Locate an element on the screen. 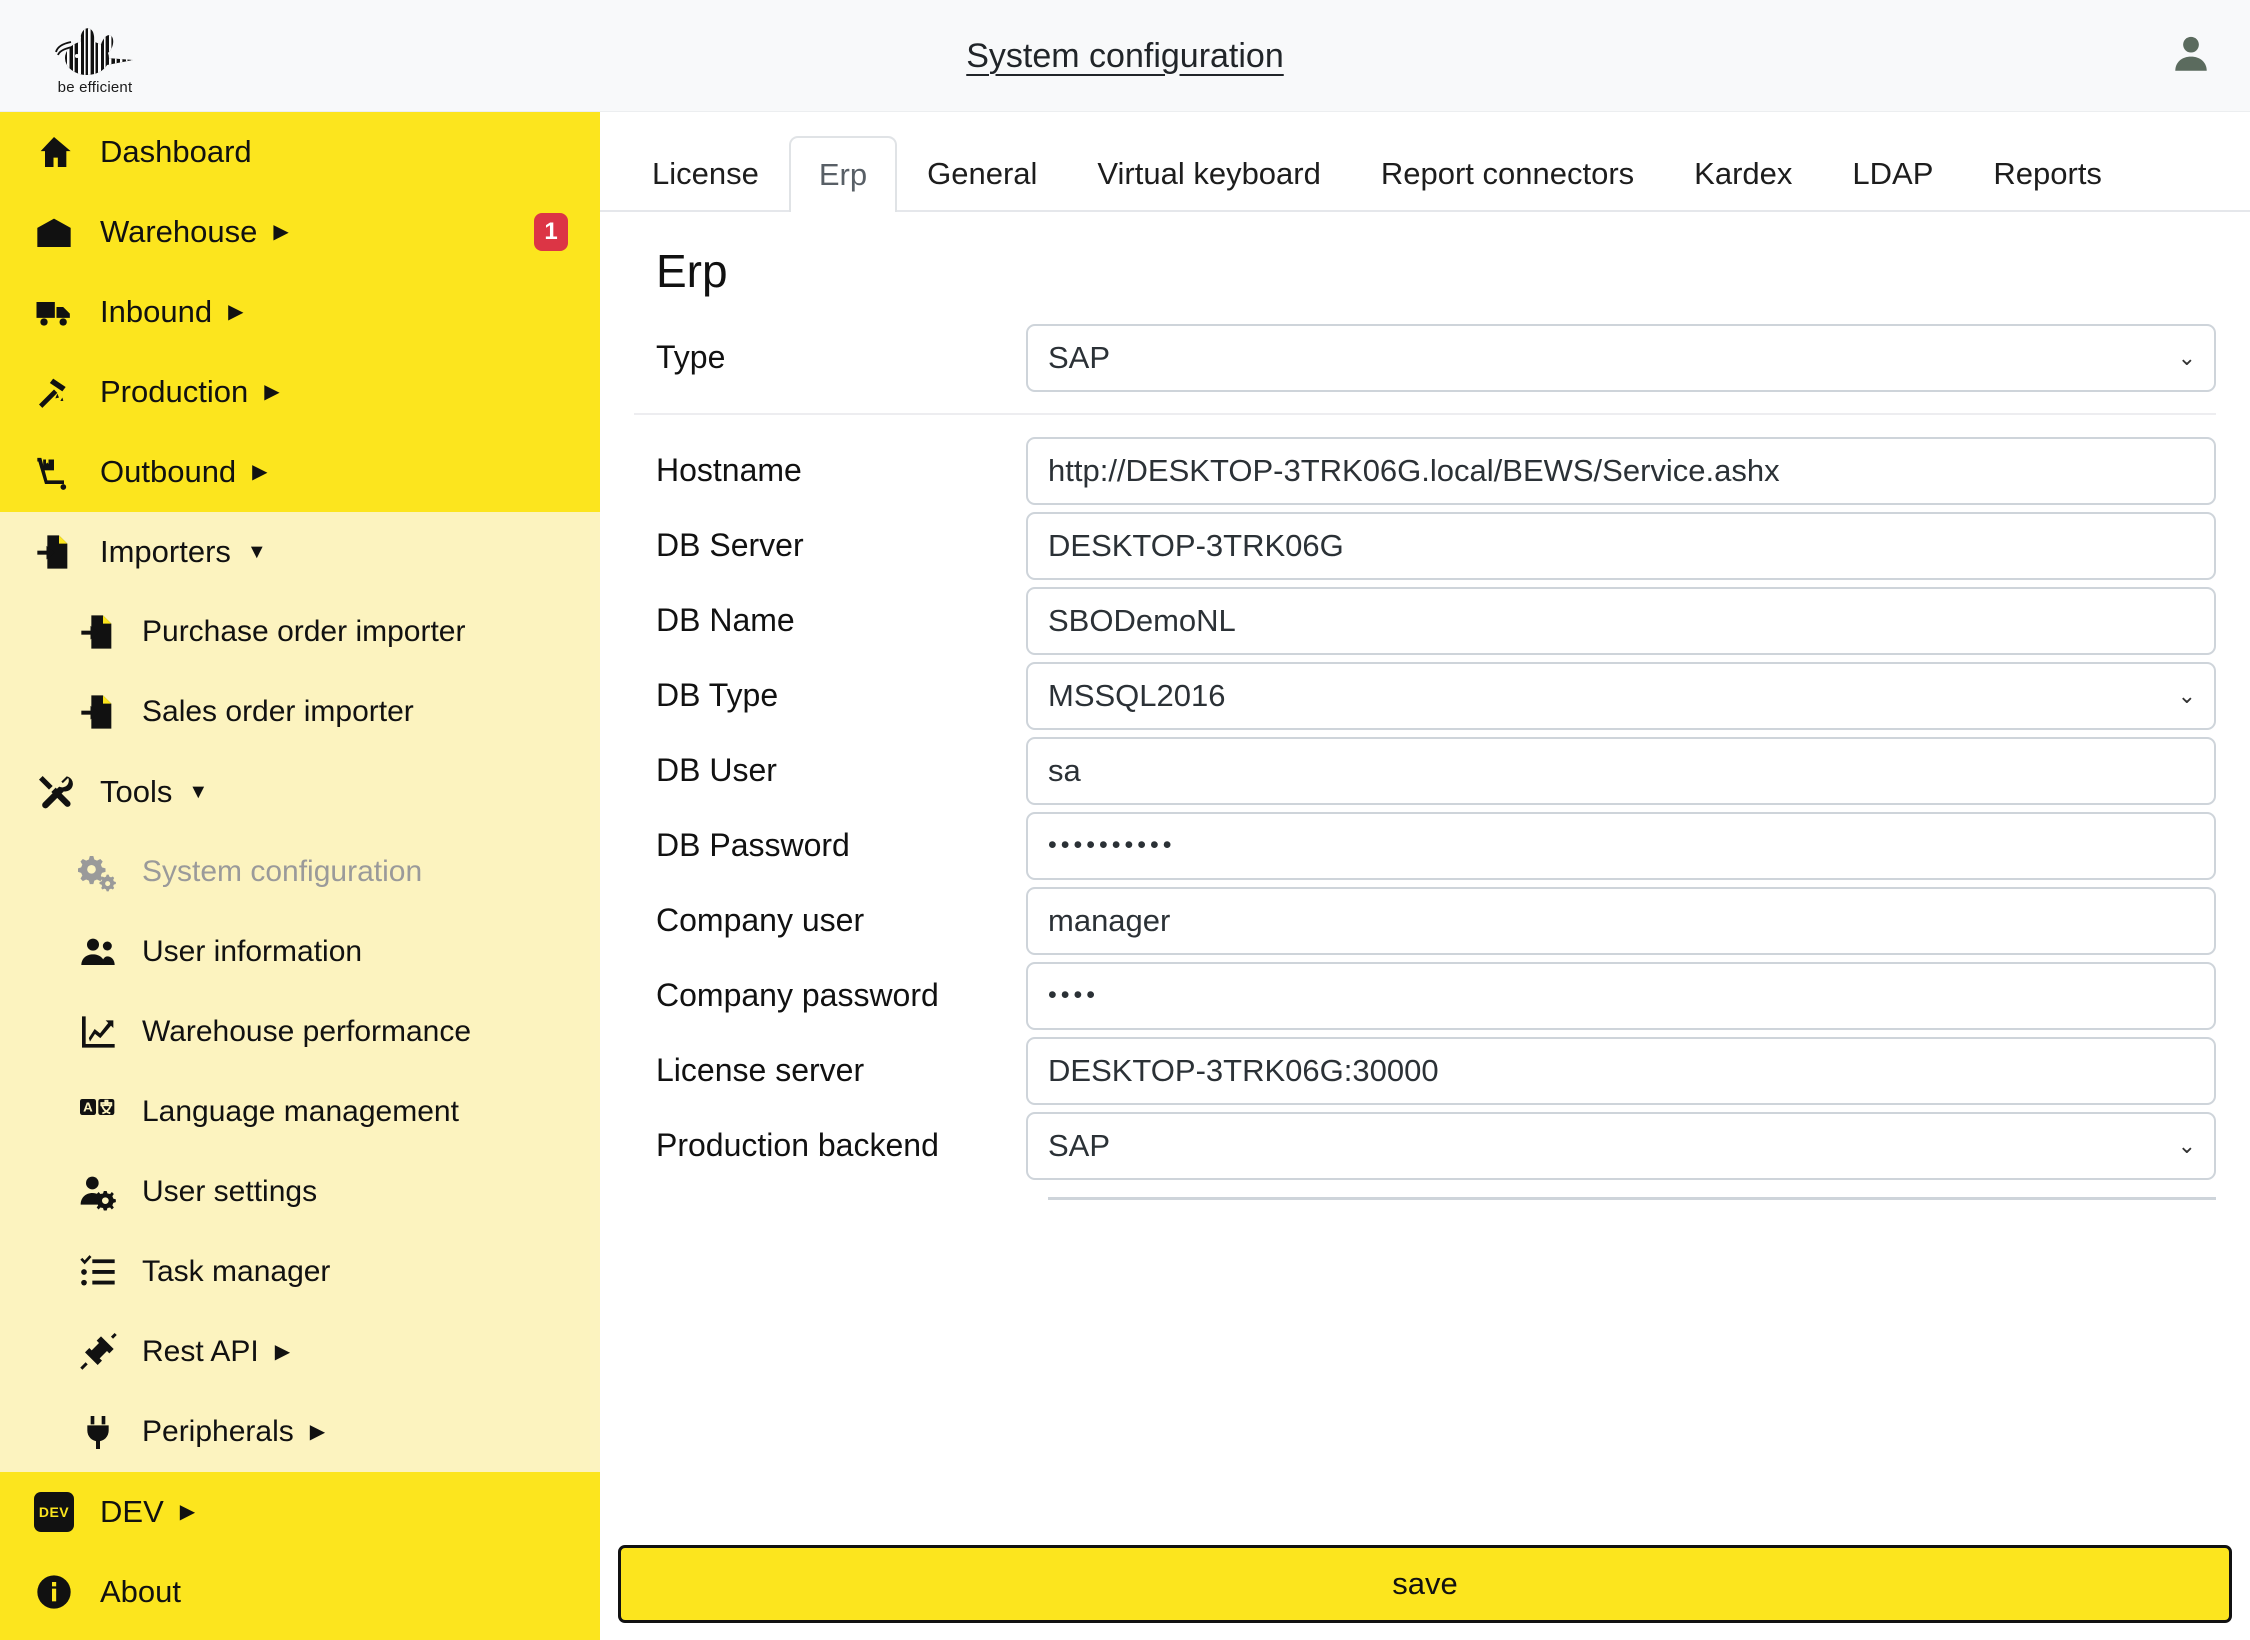  svg-text: A is located at coordinates (88, 1107).